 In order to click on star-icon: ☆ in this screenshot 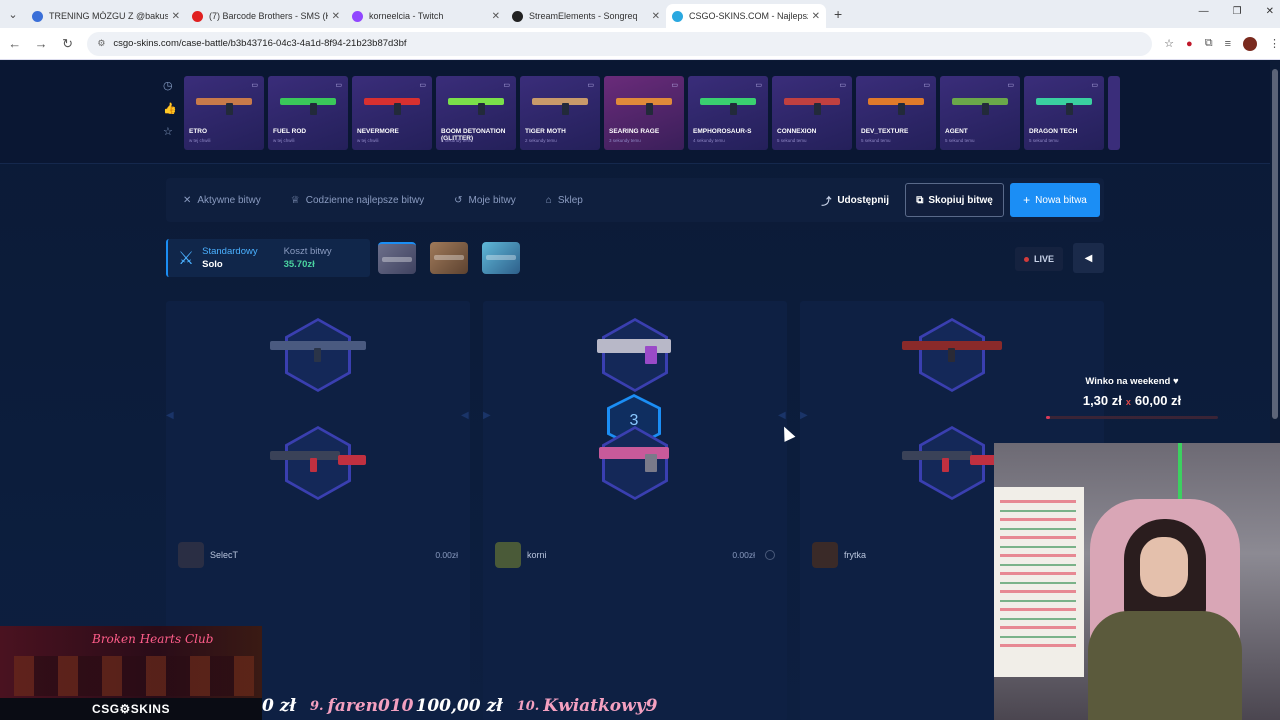, I will do `click(170, 131)`.